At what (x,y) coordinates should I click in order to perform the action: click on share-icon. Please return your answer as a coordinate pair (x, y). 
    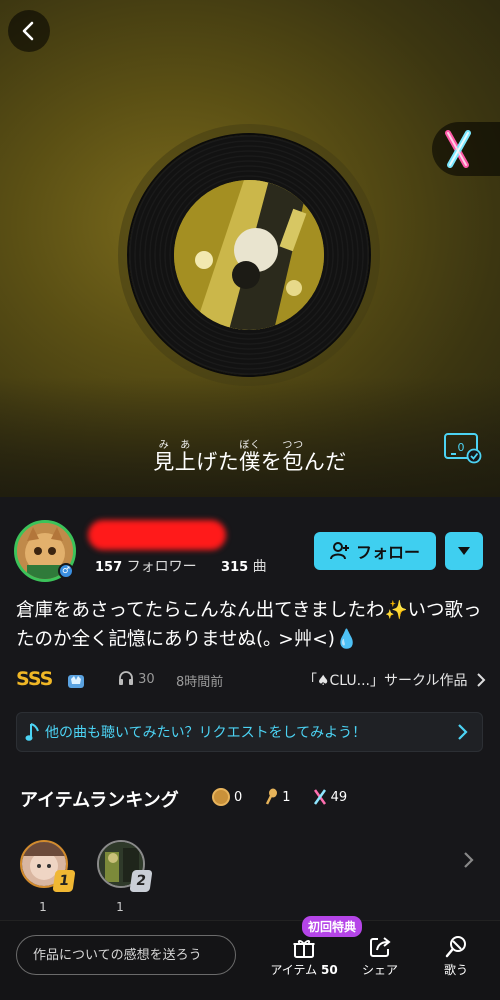
    Looking at the image, I should click on (380, 947).